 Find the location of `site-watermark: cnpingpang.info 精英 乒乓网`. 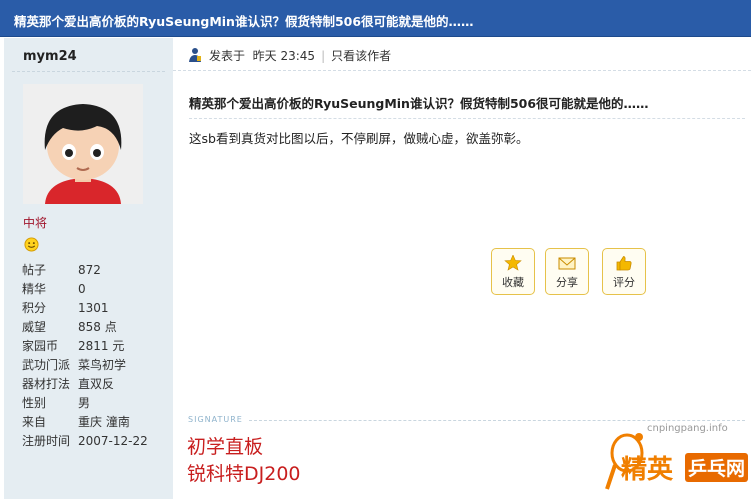

site-watermark: cnpingpang.info 精英 乒乓网 is located at coordinates (678, 460).